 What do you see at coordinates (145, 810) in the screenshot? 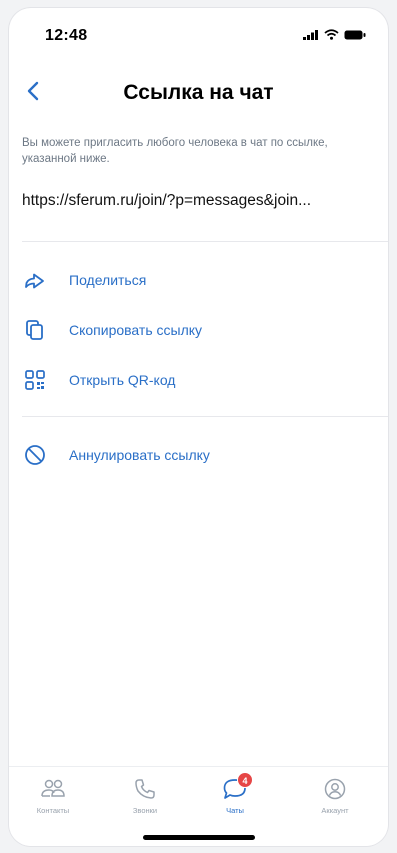
I see `tab-calls-label: Звонки` at bounding box center [145, 810].